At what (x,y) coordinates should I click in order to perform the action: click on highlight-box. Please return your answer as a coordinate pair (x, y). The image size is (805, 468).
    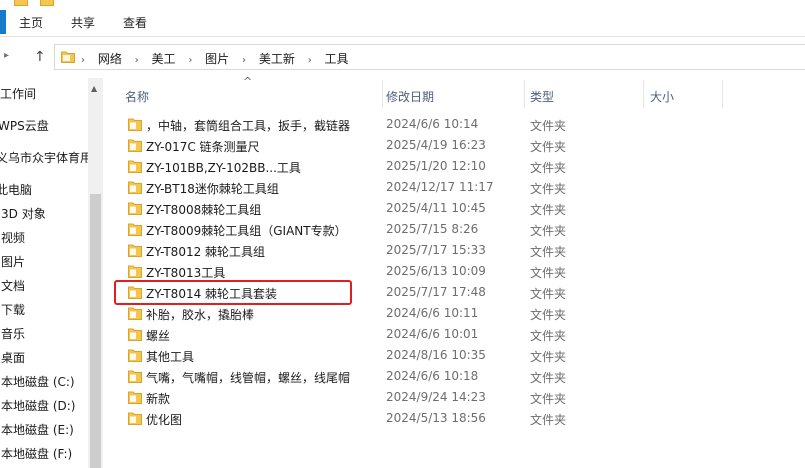
    Looking at the image, I should click on (233, 292).